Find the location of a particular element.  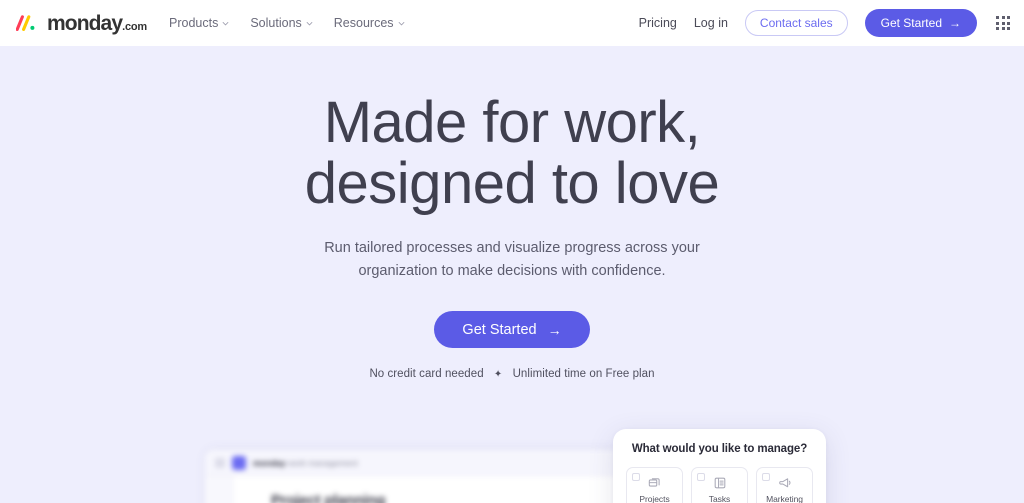

header-get-started-button: Get Started → is located at coordinates (920, 23).